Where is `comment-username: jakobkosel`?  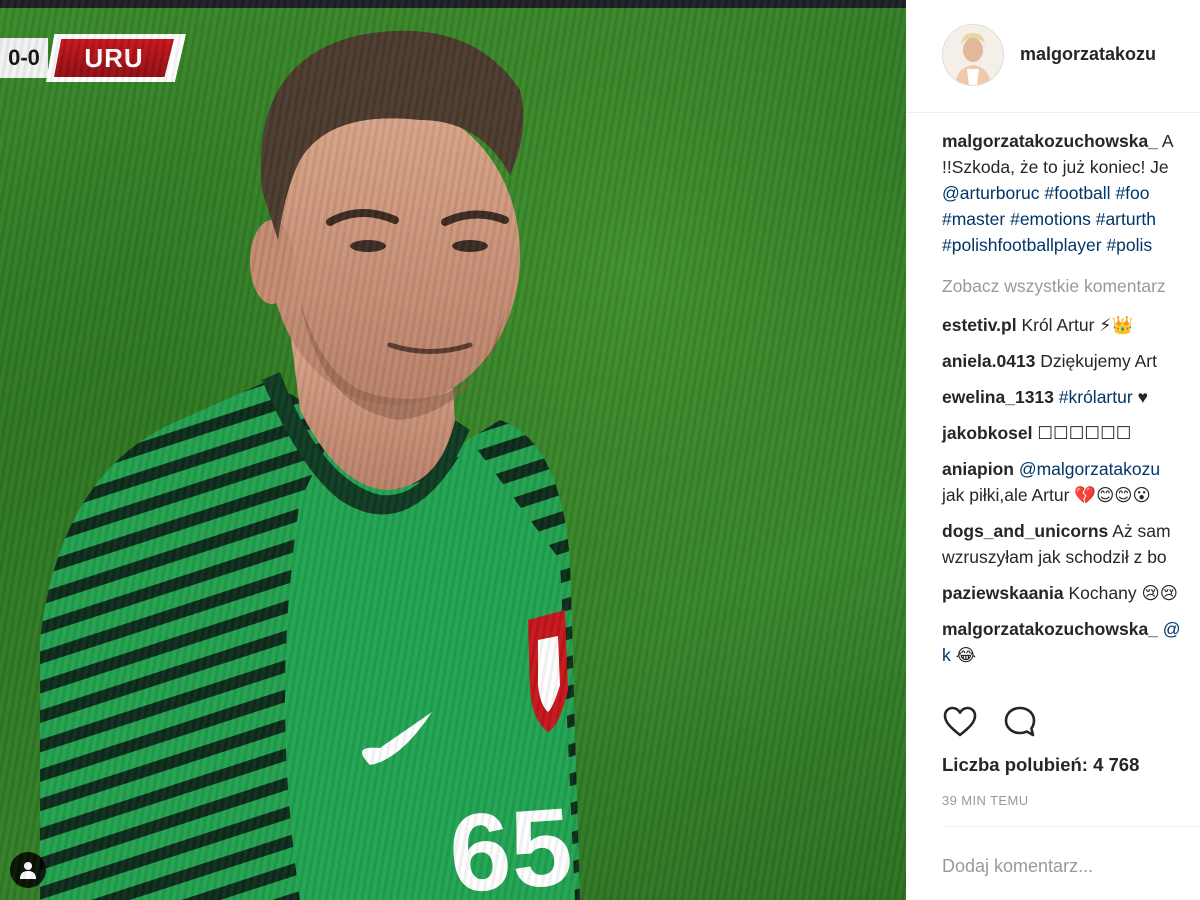 comment-username: jakobkosel is located at coordinates (987, 433).